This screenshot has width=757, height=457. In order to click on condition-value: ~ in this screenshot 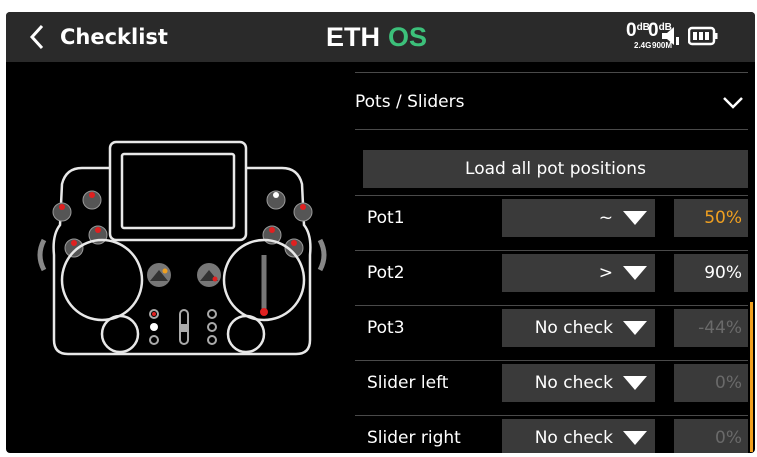, I will do `click(605, 218)`.